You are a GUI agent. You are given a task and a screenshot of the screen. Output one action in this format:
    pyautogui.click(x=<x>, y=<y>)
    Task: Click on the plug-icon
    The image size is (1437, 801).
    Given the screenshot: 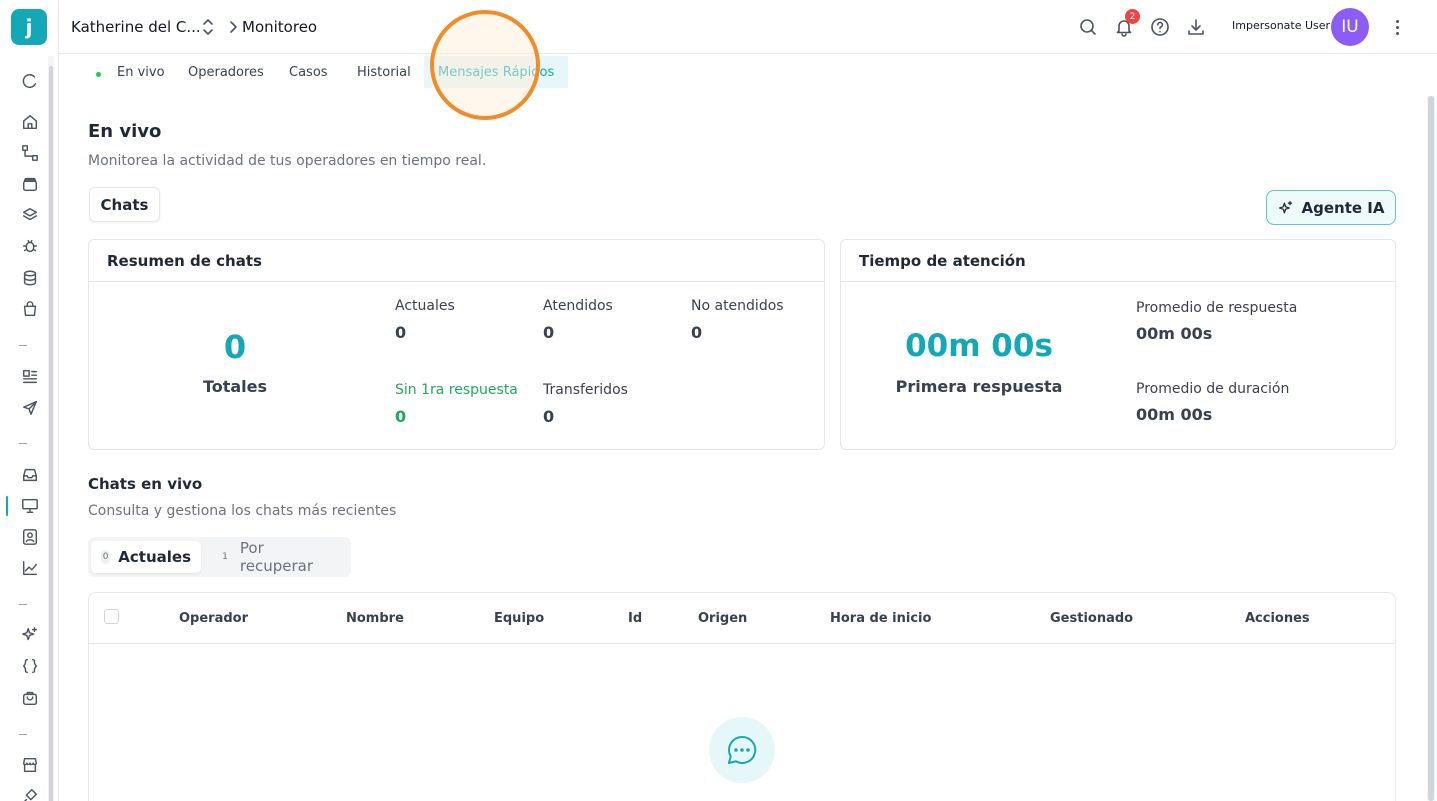 What is the action you would take?
    pyautogui.click(x=30, y=793)
    